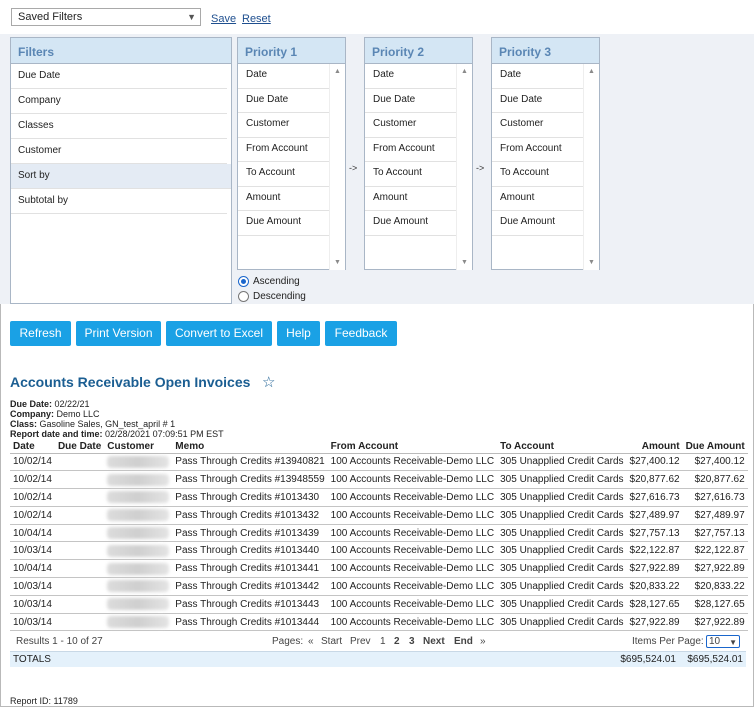  I want to click on cell-due-amount: $27,489.97, so click(715, 515).